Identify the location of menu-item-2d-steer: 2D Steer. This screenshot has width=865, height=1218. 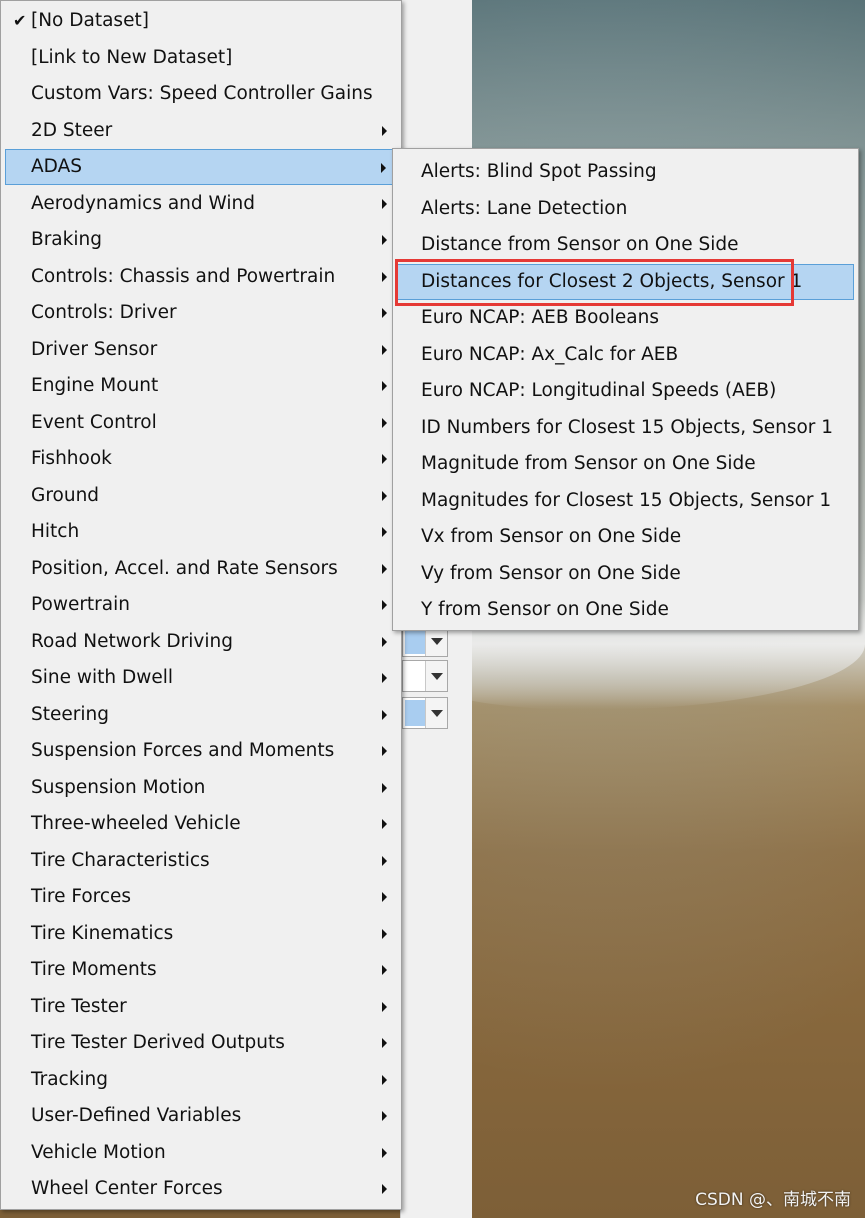
(201, 131).